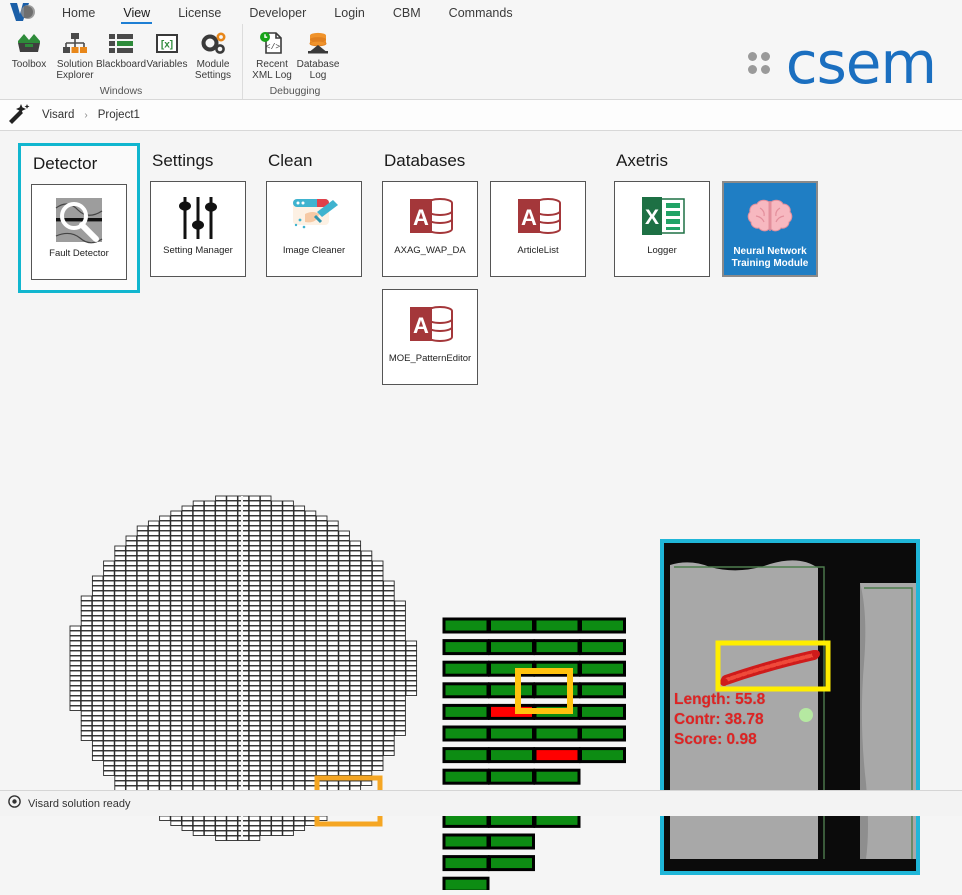 Image resolution: width=962 pixels, height=895 pixels. What do you see at coordinates (861, 63) in the screenshot?
I see `csem-wordmark: csem` at bounding box center [861, 63].